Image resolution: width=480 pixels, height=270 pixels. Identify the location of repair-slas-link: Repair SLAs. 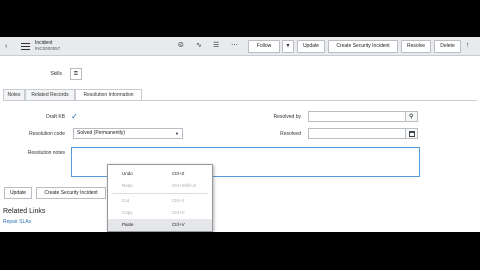
(17, 222).